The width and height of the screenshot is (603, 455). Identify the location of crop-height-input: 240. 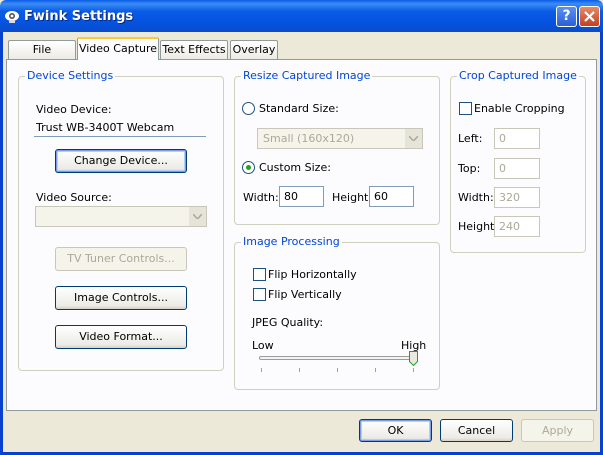
(517, 226).